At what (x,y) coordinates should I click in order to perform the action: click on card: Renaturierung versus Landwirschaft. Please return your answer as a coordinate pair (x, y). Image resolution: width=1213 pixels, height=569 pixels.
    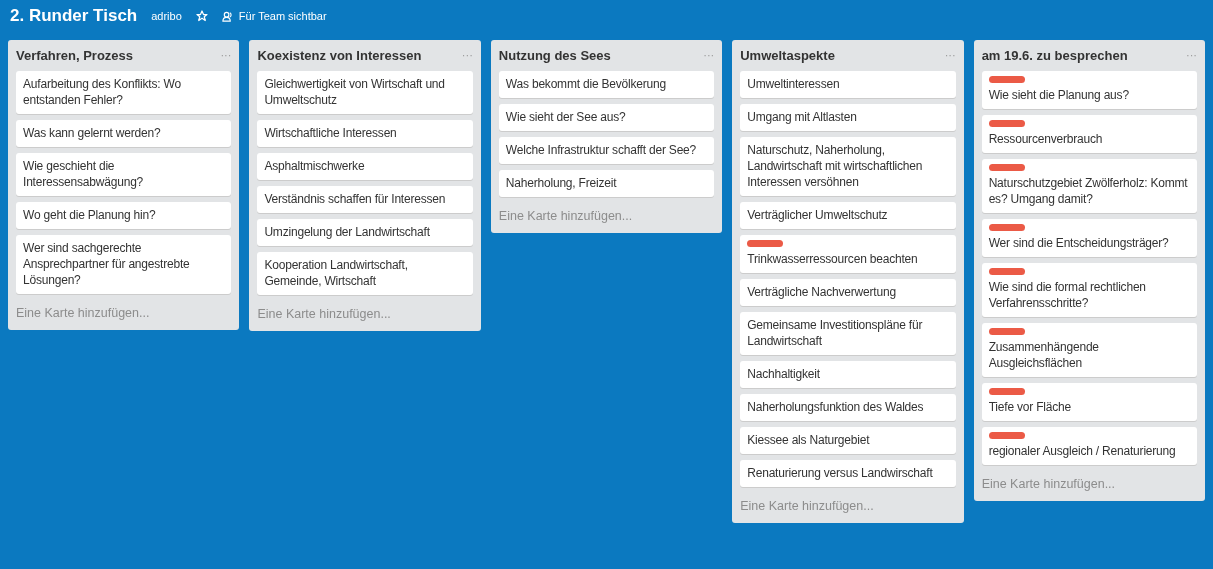
    Looking at the image, I should click on (848, 473).